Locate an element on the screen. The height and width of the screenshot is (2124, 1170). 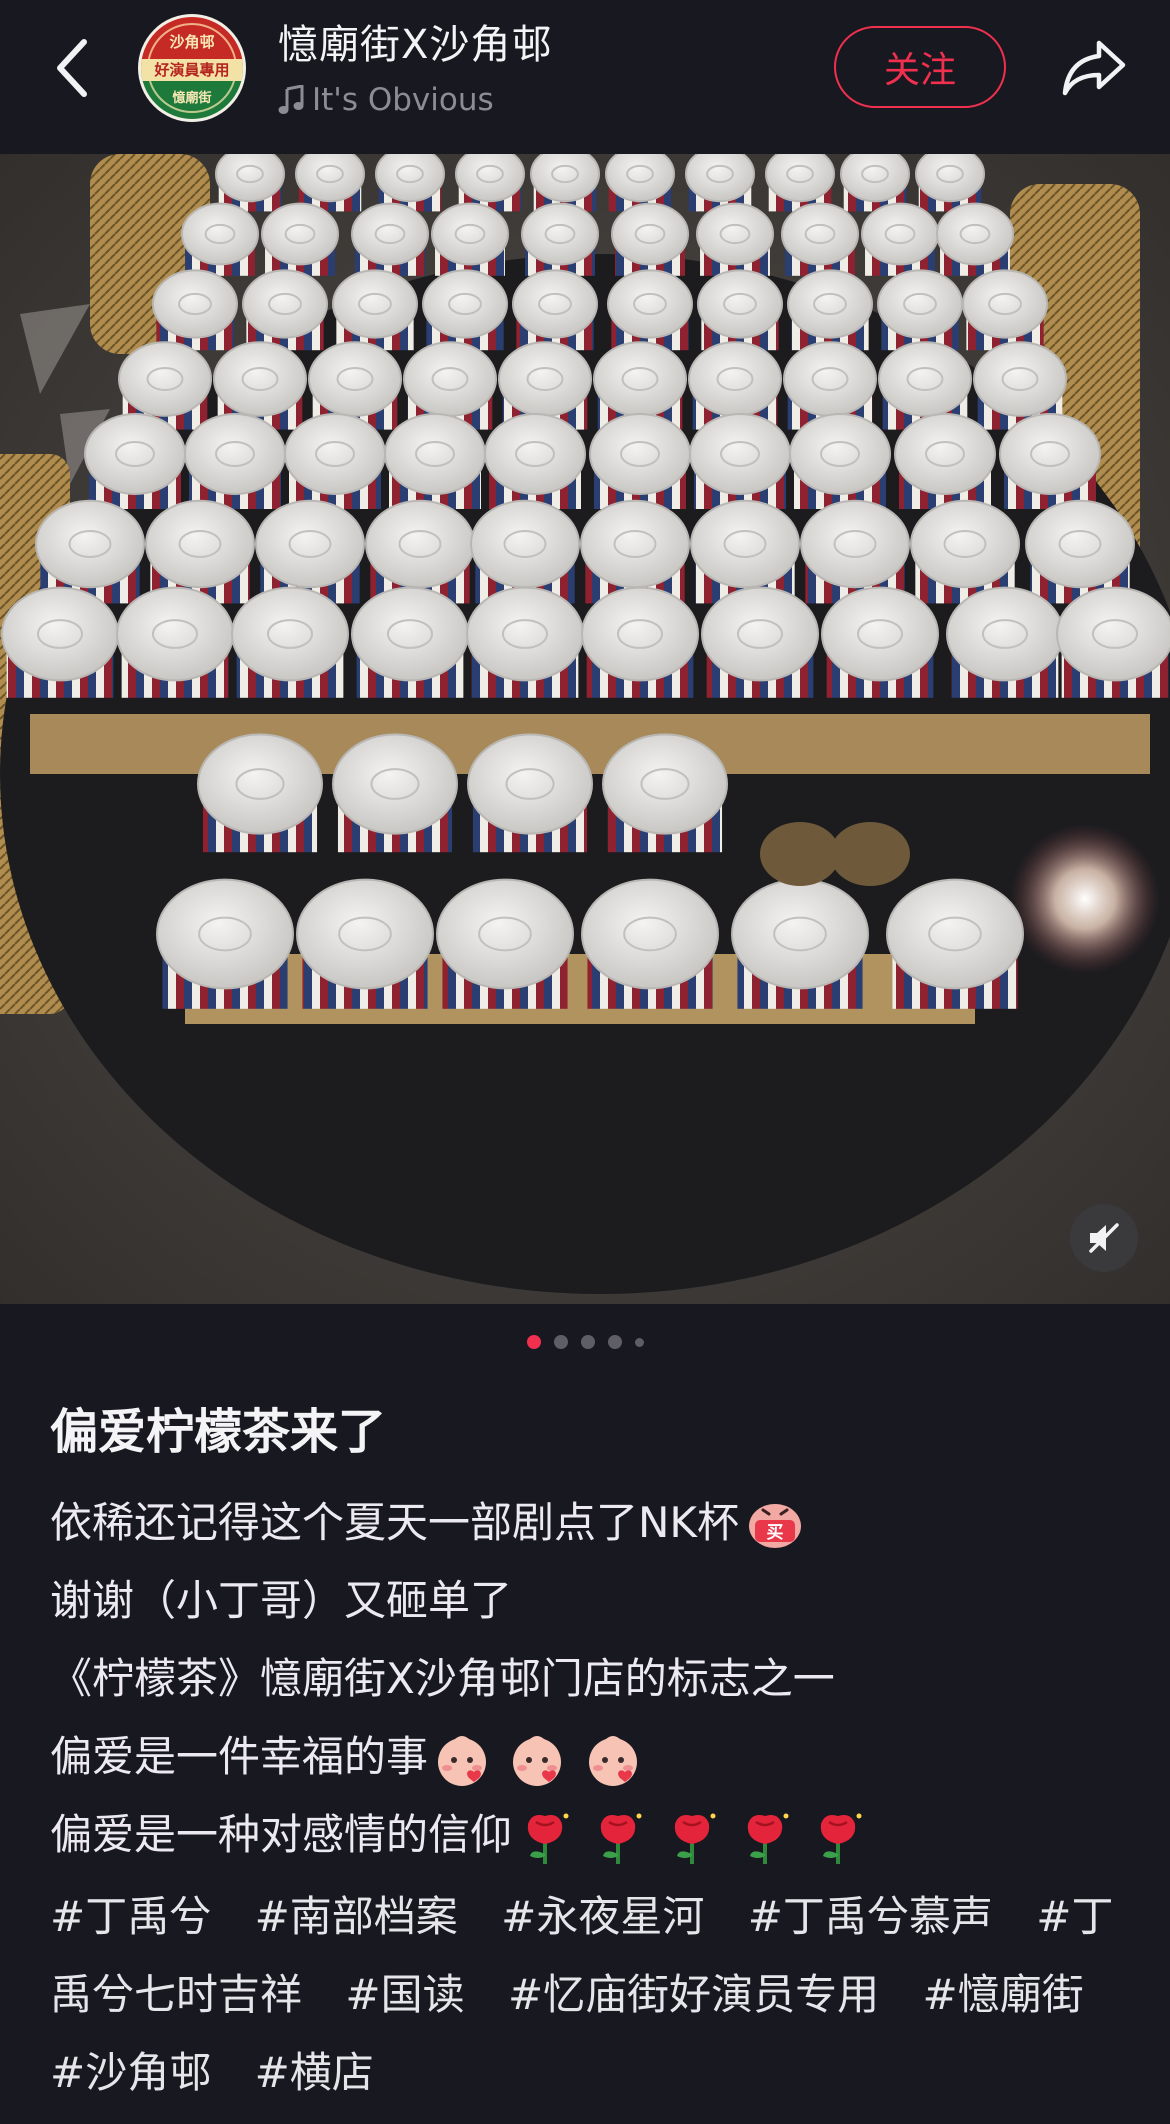
post-line: 谢谢（小丁哥）又砸单了 is located at coordinates (590, 1601).